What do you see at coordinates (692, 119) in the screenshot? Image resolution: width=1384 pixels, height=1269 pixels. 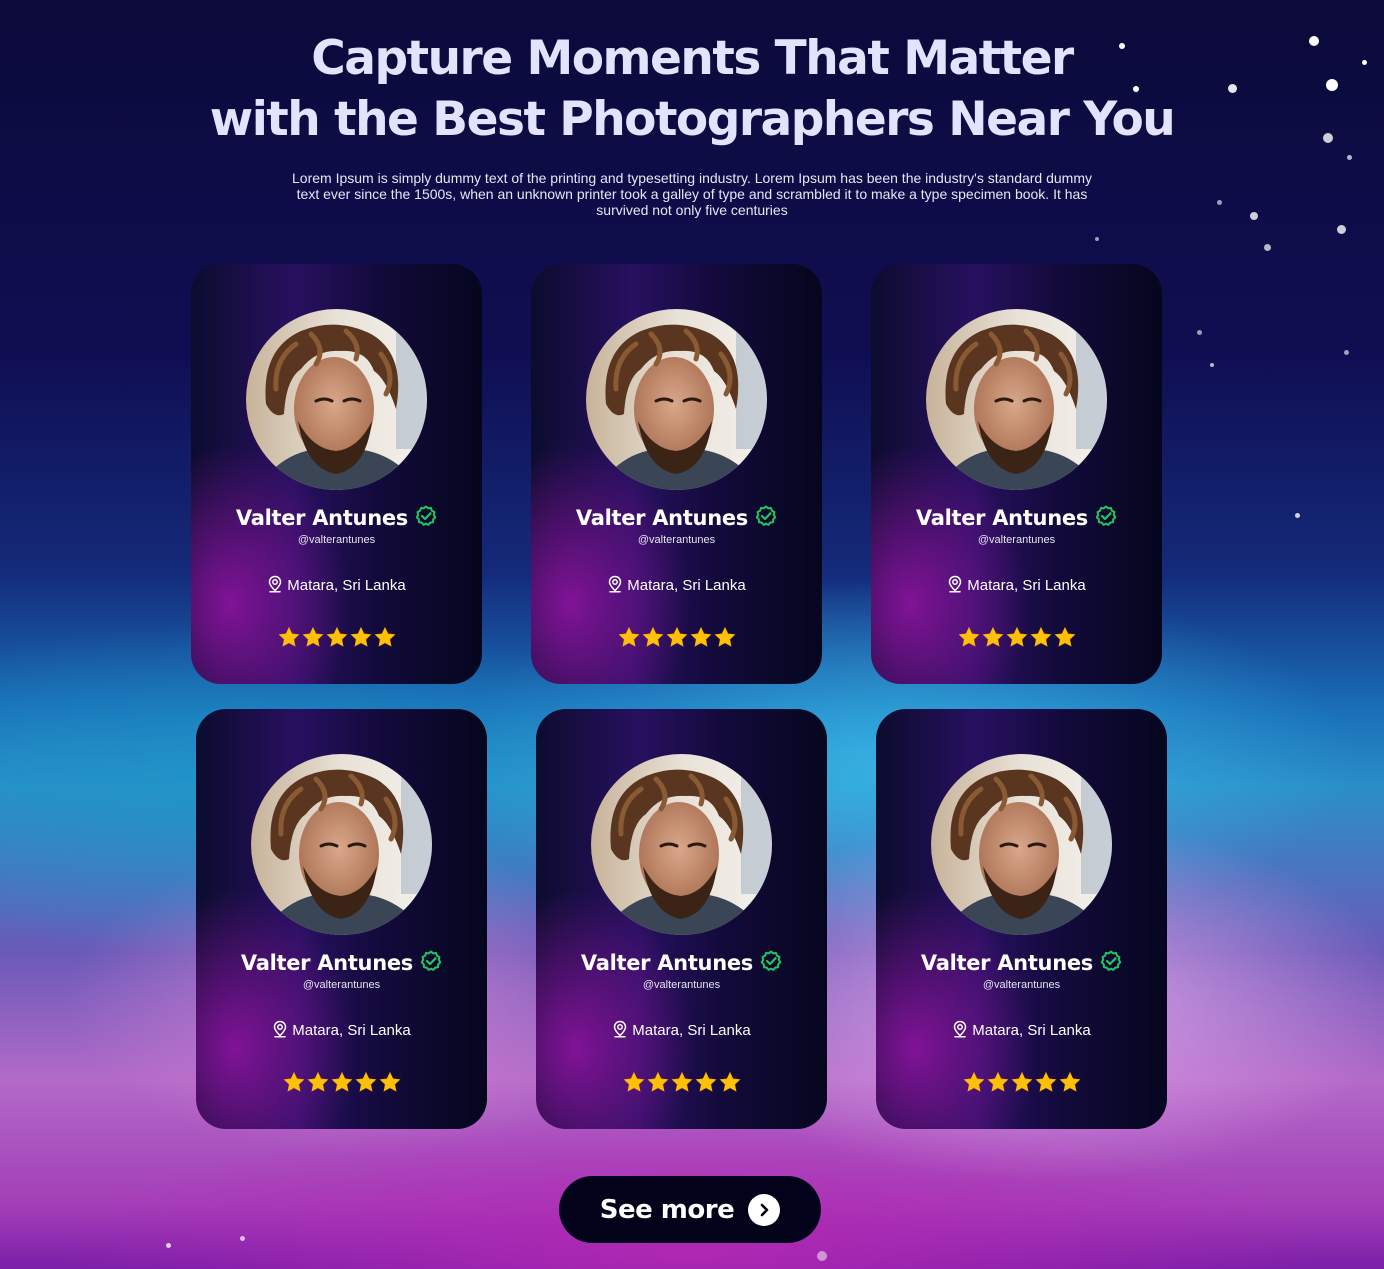 I see `title-line-2: with the Best Photographers Near You` at bounding box center [692, 119].